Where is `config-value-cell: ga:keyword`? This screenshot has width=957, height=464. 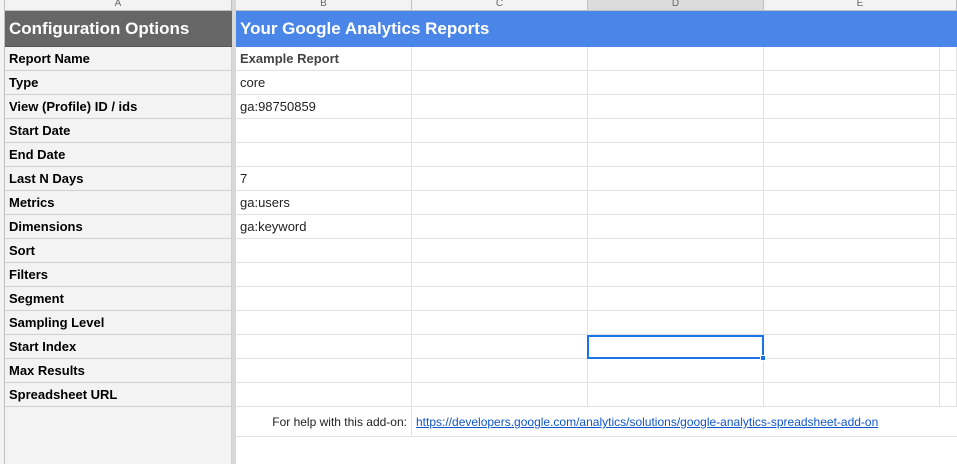 config-value-cell: ga:keyword is located at coordinates (324, 227).